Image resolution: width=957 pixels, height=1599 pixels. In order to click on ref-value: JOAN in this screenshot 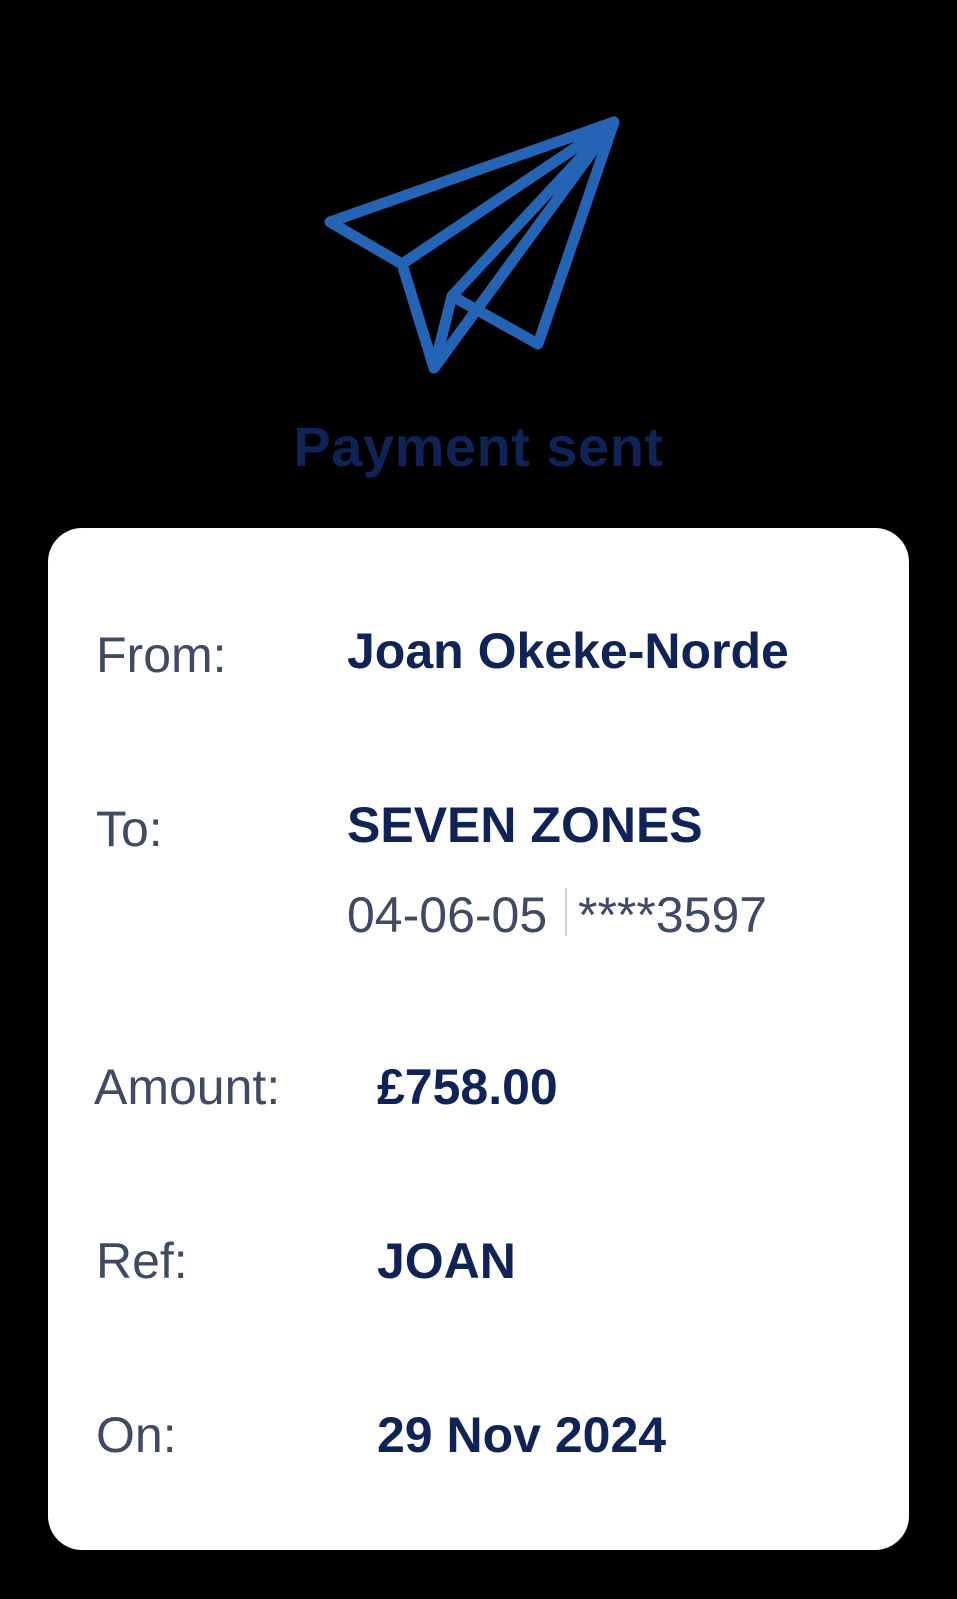, I will do `click(446, 1261)`.